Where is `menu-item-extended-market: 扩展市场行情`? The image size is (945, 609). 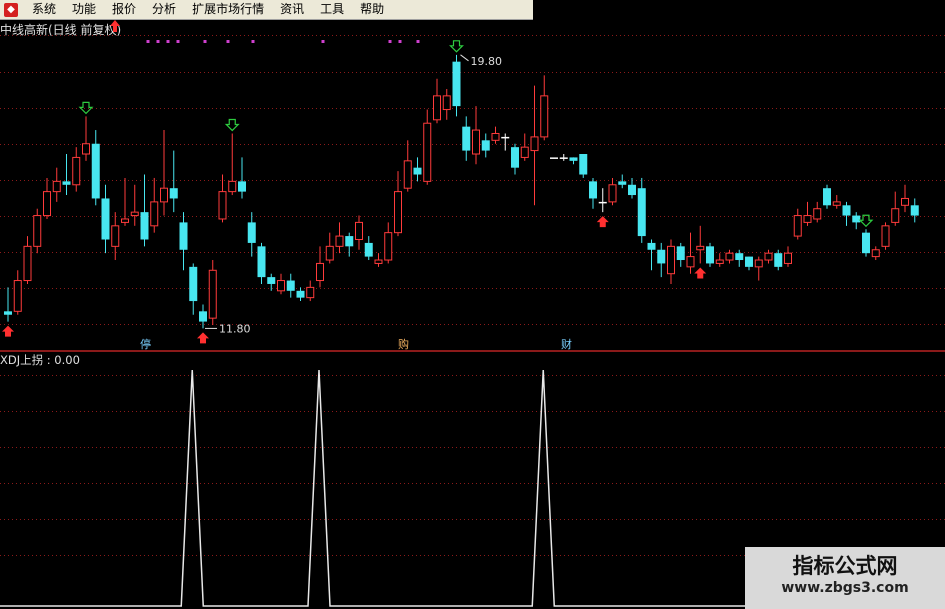 menu-item-extended-market: 扩展市场行情 is located at coordinates (228, 9).